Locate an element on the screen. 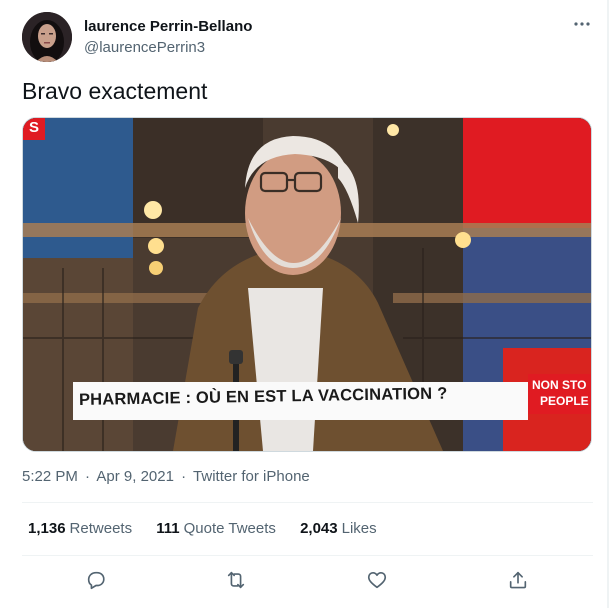 This screenshot has height=608, width=609. tweet-stats: 1,136 Retweets 111 Quote Tweets 2,043 Likes is located at coordinates (212, 528).